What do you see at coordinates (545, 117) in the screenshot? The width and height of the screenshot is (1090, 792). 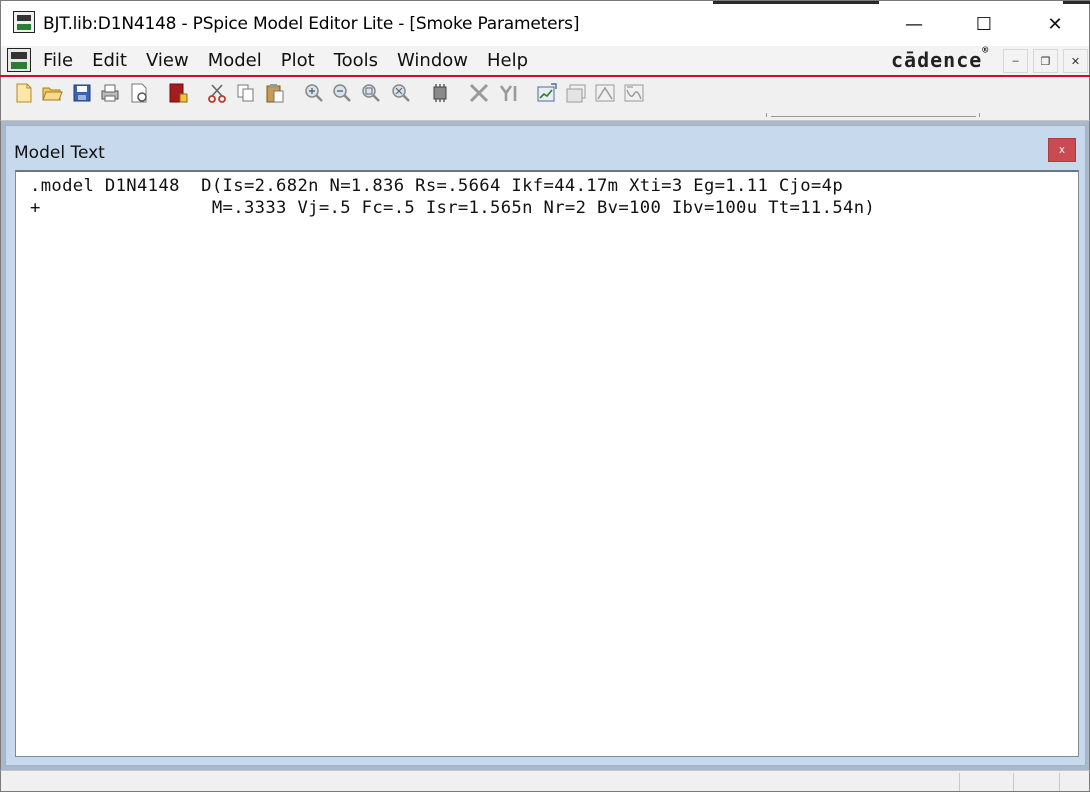 I see `toolbar-bottom-strip` at bounding box center [545, 117].